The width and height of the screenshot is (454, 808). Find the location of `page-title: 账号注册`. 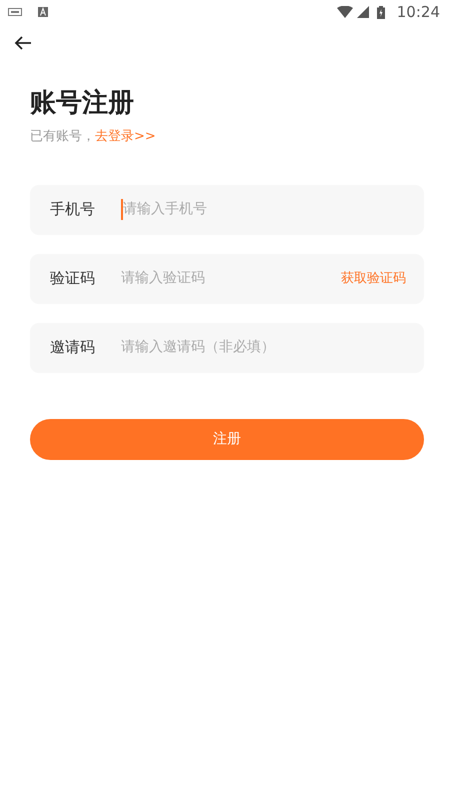

page-title: 账号注册 is located at coordinates (82, 104).